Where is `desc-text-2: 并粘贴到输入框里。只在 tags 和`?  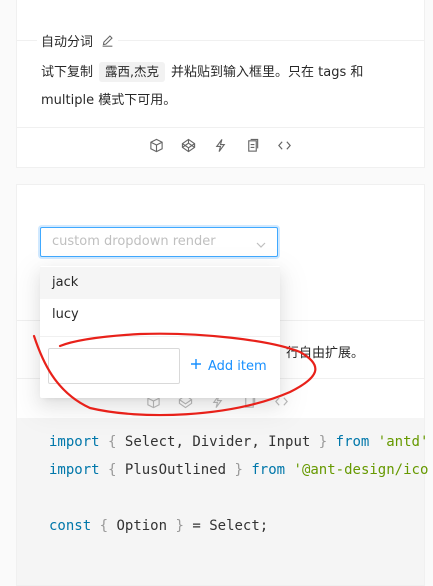 desc-text-2: 并粘贴到输入框里。只在 tags 和 is located at coordinates (267, 72).